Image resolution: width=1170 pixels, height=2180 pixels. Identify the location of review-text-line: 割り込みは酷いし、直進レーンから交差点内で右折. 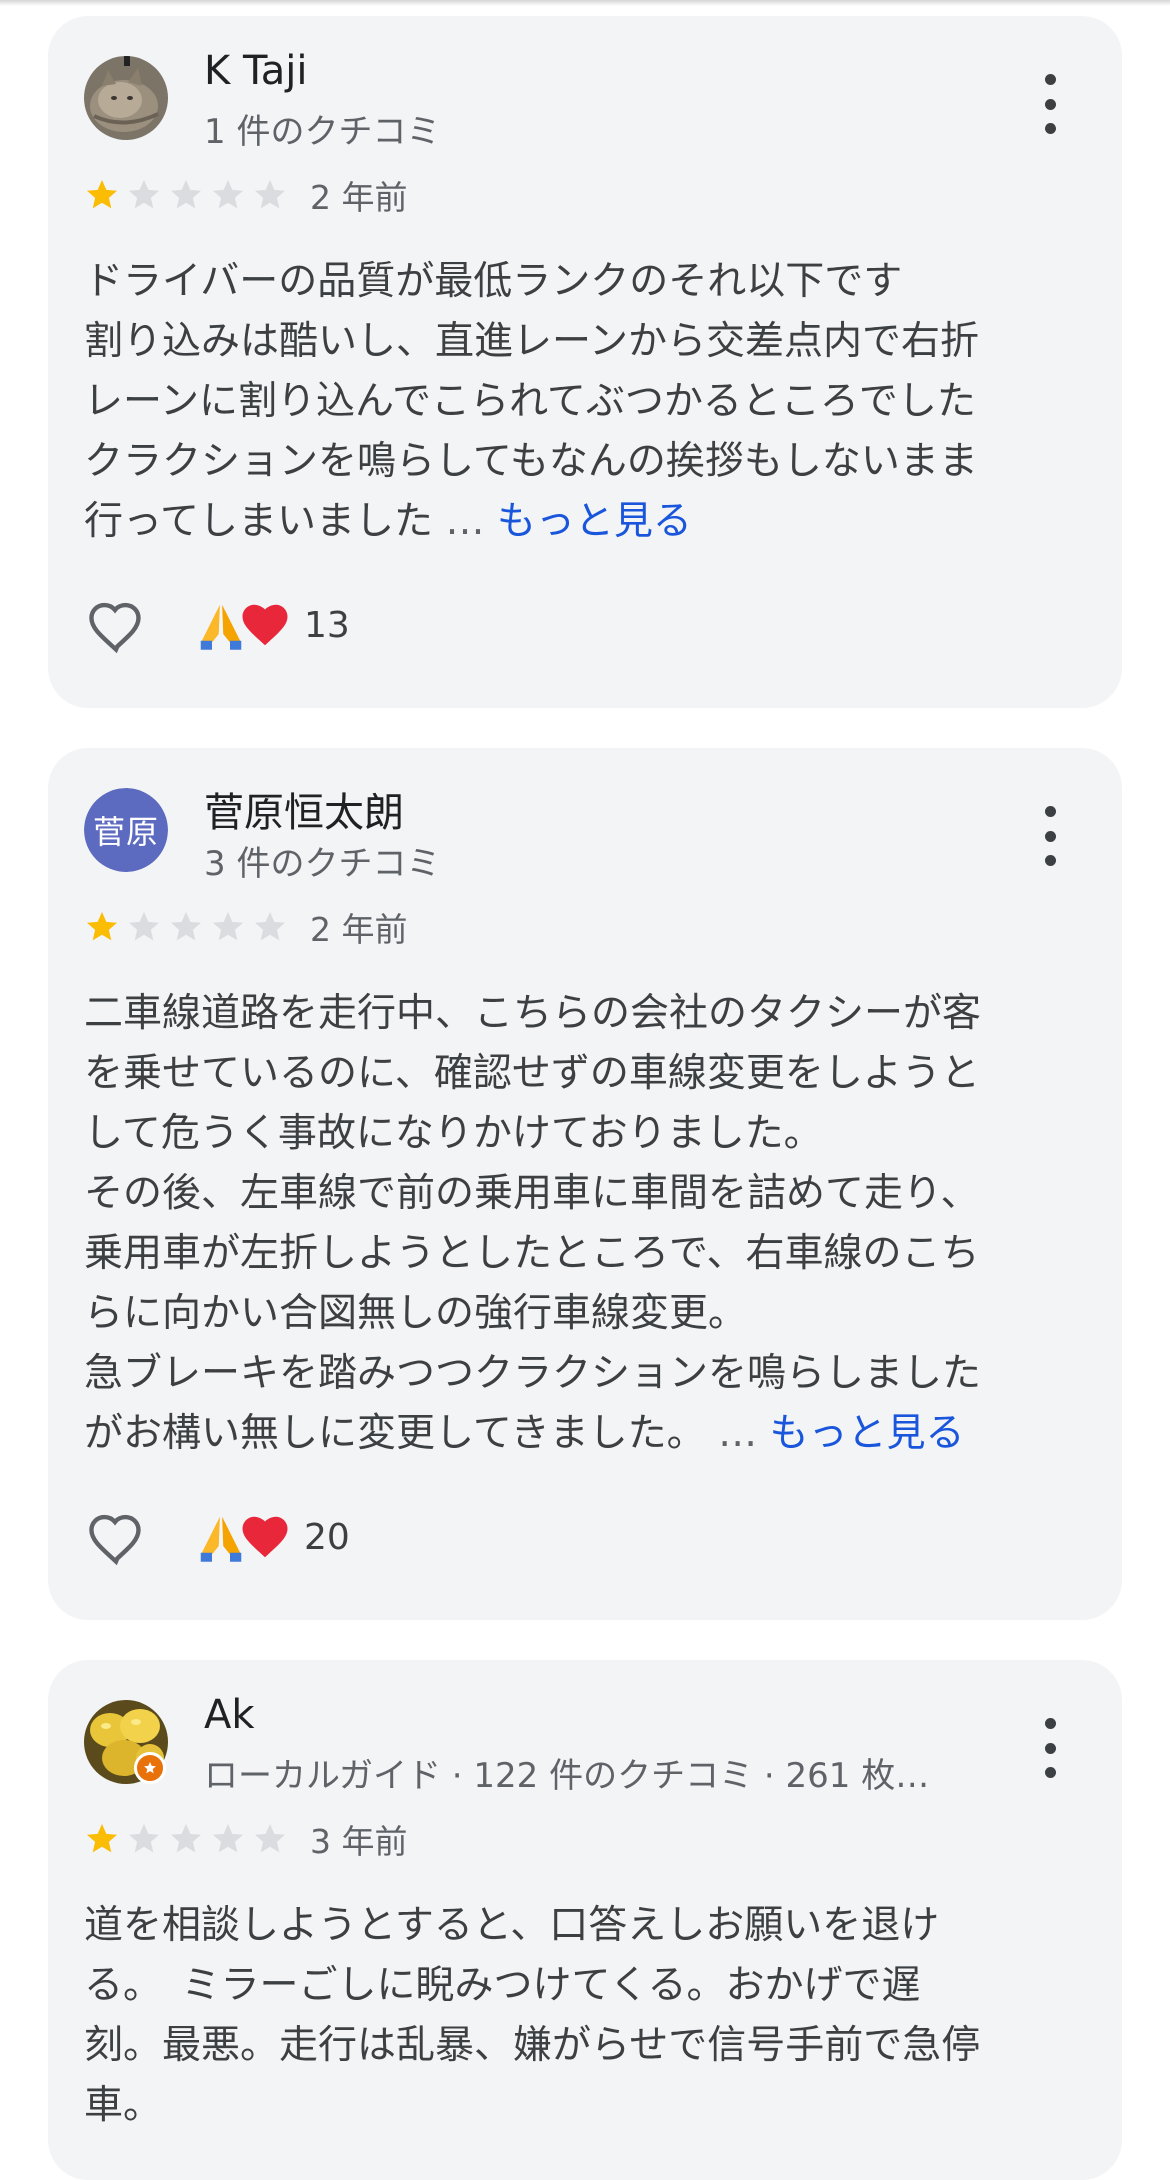
(532, 341).